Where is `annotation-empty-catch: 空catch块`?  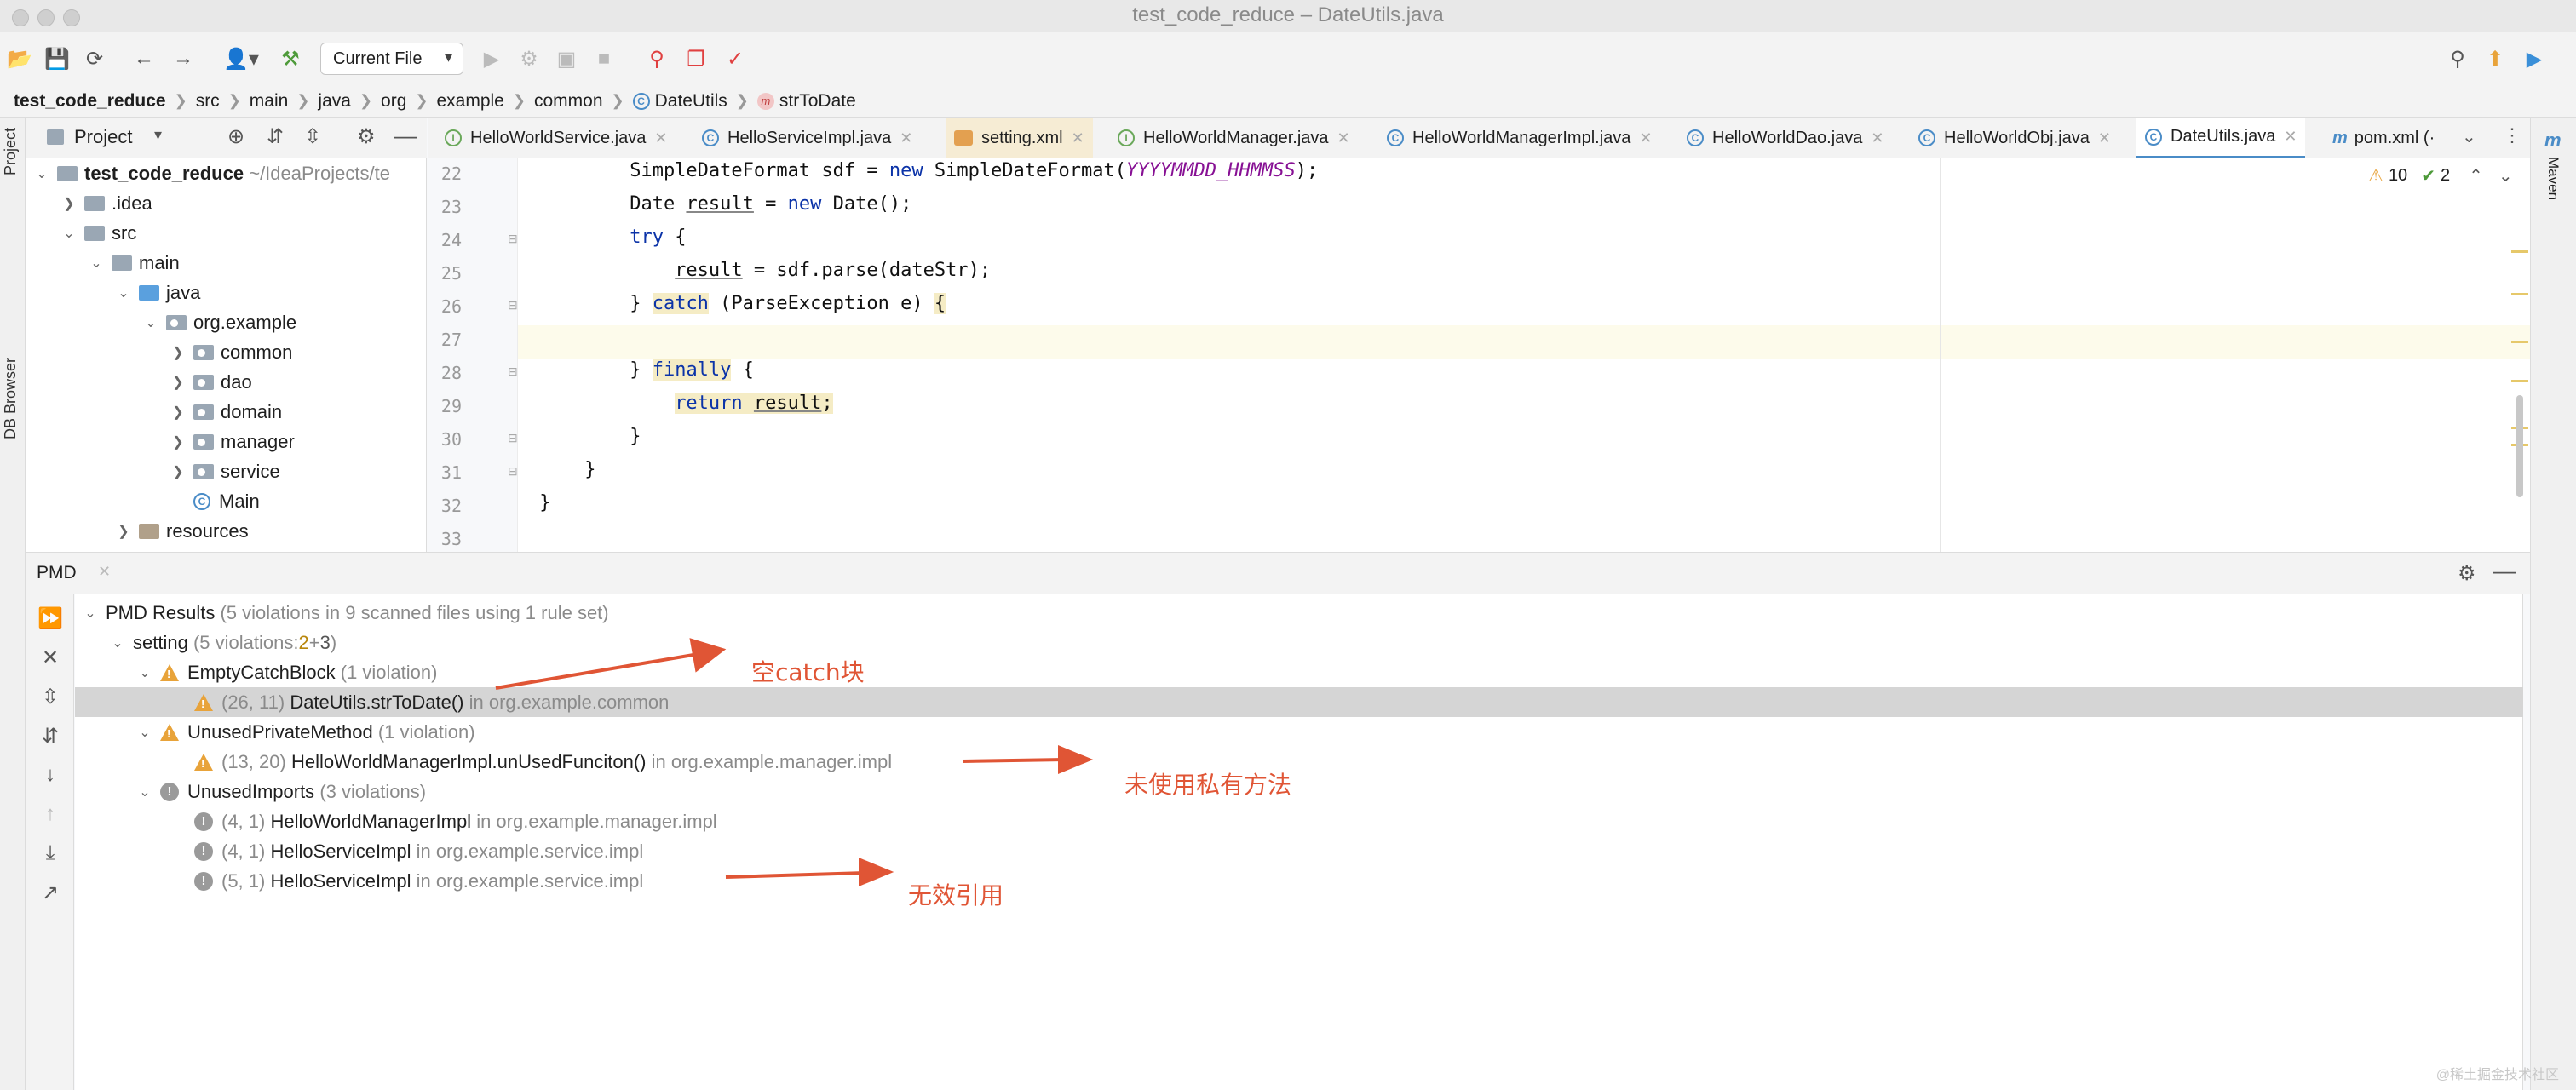
annotation-empty-catch: 空catch块 is located at coordinates (808, 672).